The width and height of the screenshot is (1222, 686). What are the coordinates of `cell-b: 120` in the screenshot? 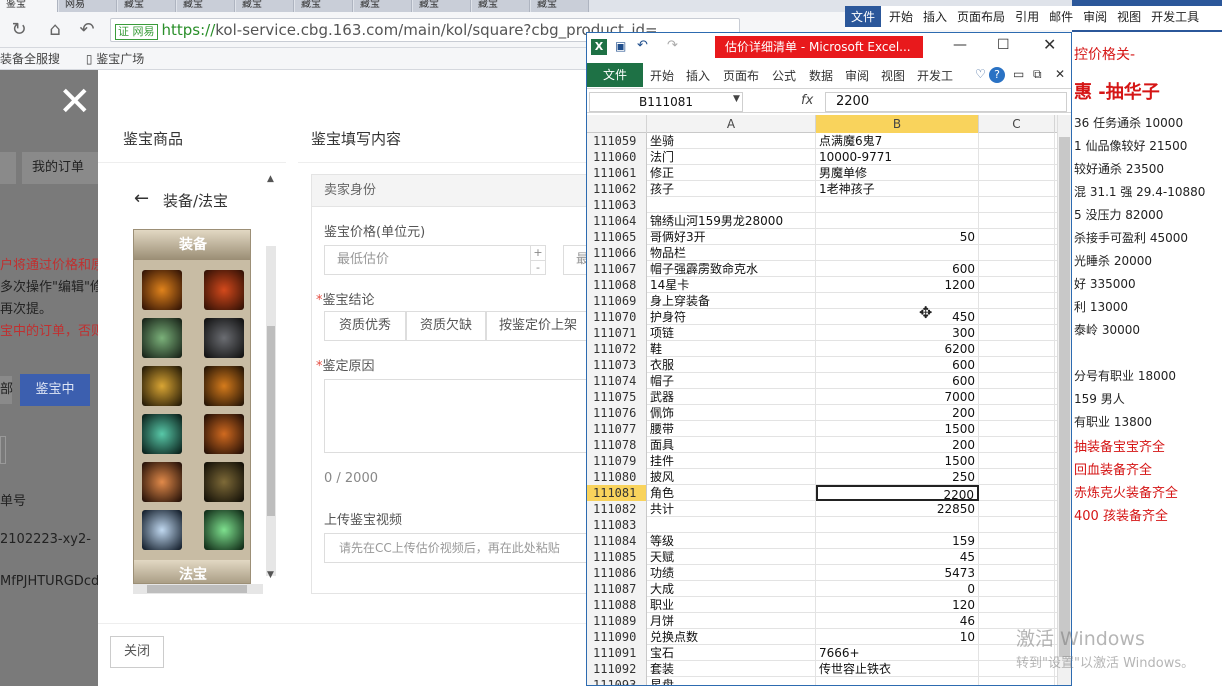 It's located at (897, 605).